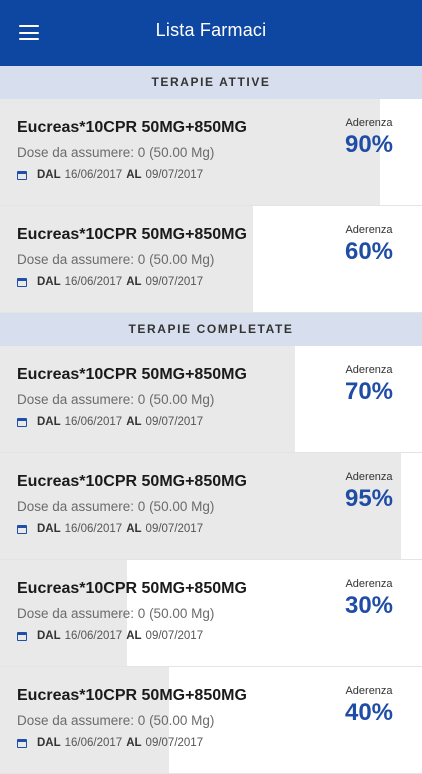 The image size is (422, 774). I want to click on adherence-block: Aderenza 30%, so click(369, 599).